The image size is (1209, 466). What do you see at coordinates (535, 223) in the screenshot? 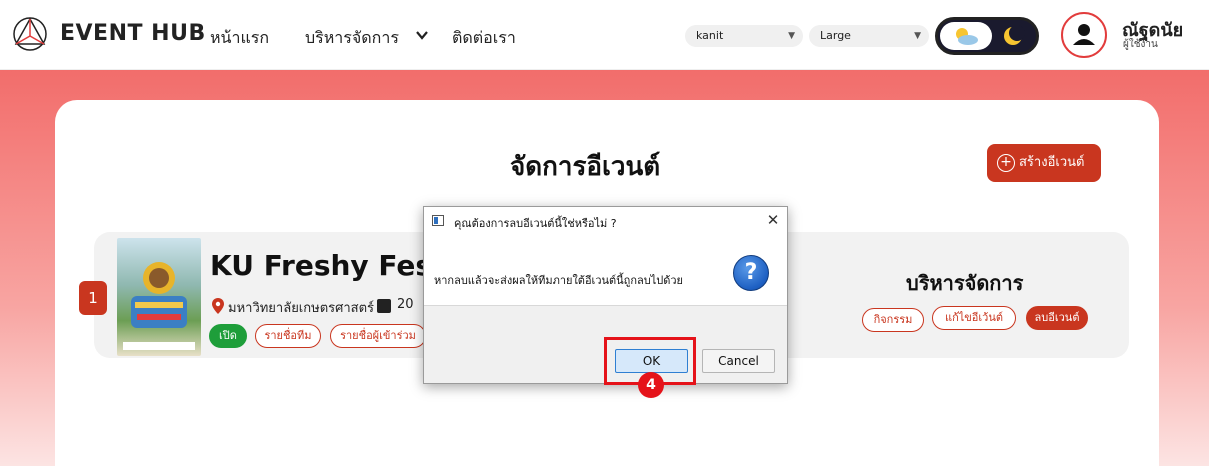
I see `dialog-title: คุณต้องการลบอีเวนต์นี้ใช่หรือไม่ ?` at bounding box center [535, 223].